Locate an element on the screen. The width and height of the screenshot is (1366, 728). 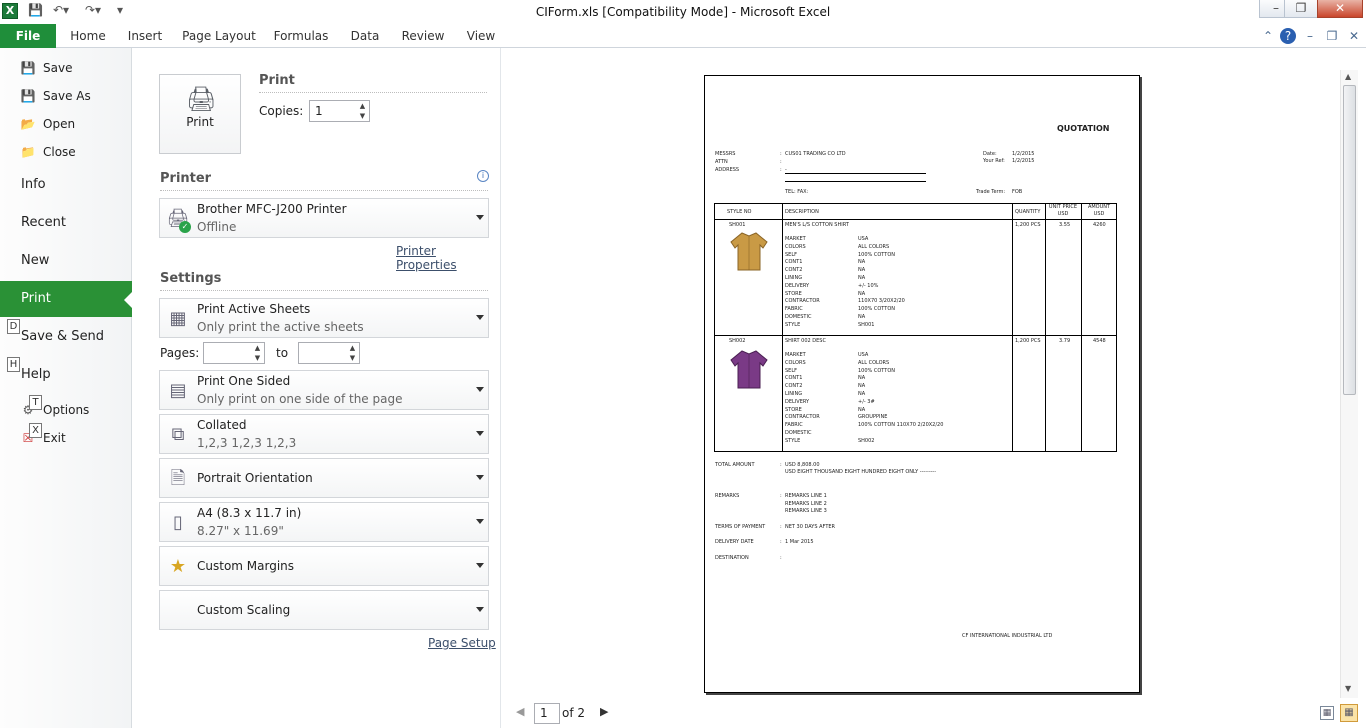
nav-new: New is located at coordinates (66, 261).